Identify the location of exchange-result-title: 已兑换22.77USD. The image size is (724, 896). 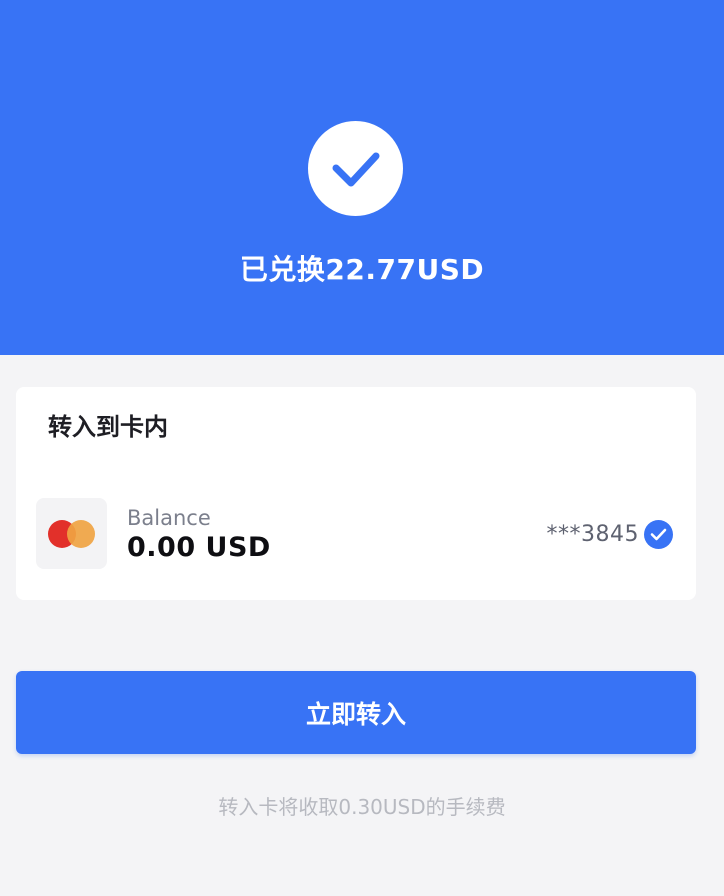
(362, 269).